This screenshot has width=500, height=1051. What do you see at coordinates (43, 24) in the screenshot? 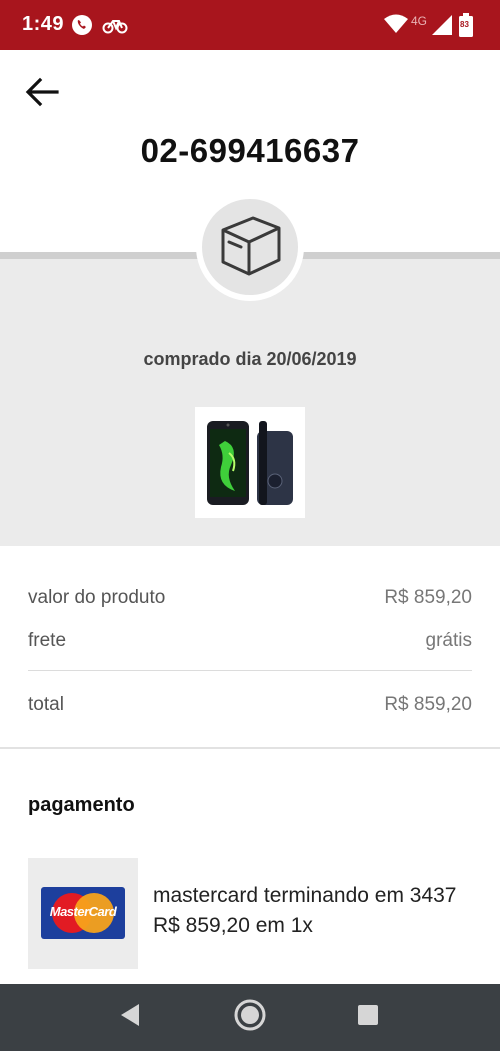
I see `status-time: 1:49` at bounding box center [43, 24].